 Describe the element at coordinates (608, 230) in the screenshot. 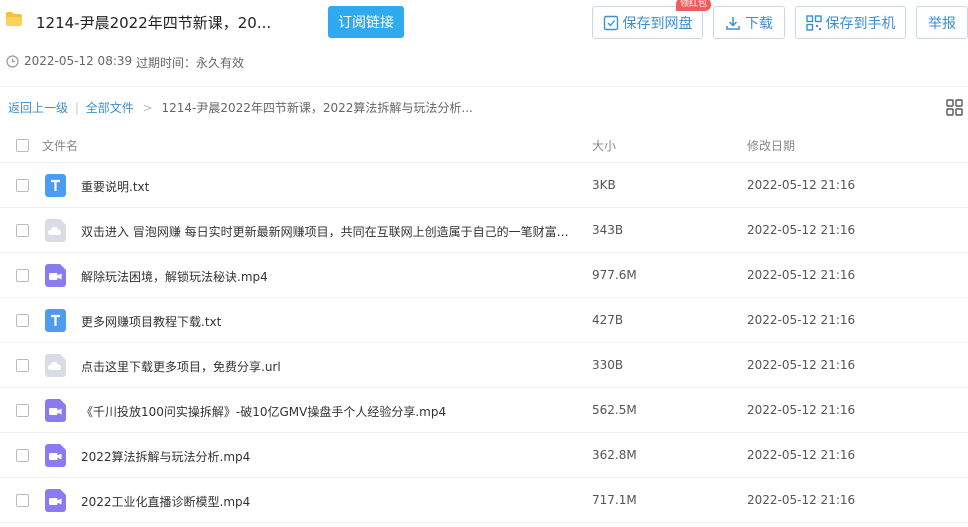

I see `file-size: 343B` at that location.